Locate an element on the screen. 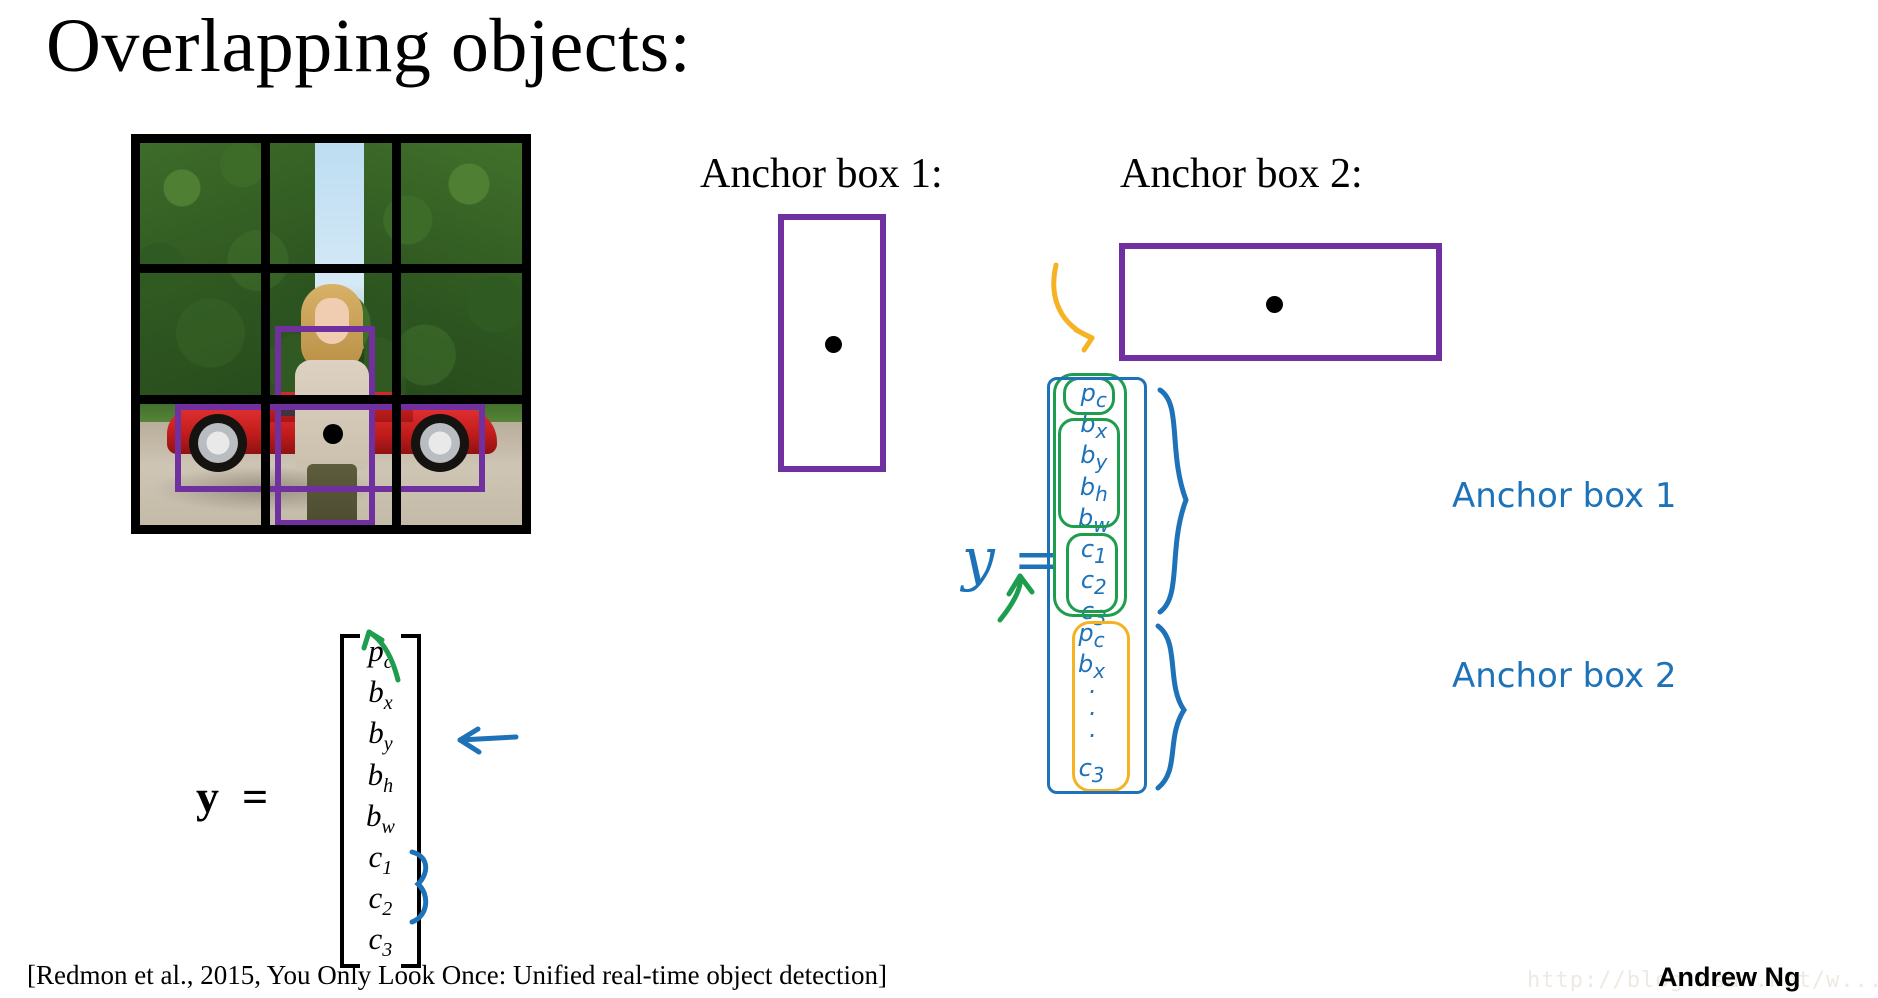 This screenshot has width=1878, height=998. equals-symbol: = is located at coordinates (255, 796).